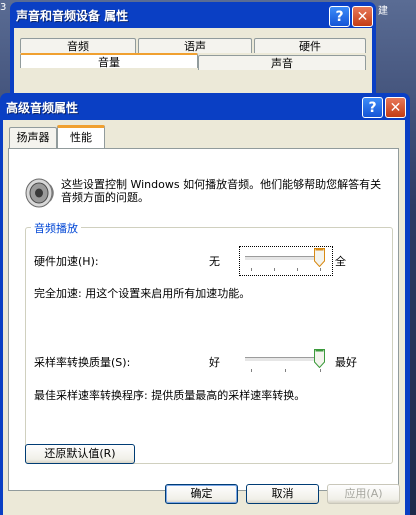 The height and width of the screenshot is (515, 416). Describe the element at coordinates (81, 137) in the screenshot. I see `tab-performance: 性能` at that location.